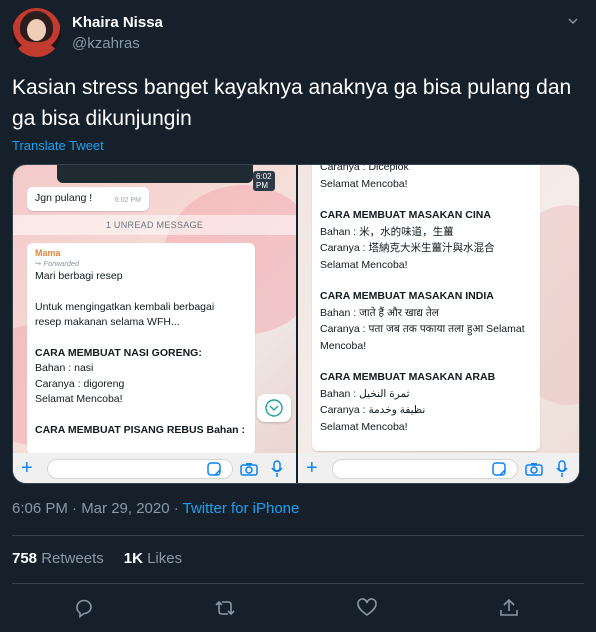  I want to click on message-line: CARA MEMBUAT MASAKAN CINA, so click(405, 215).